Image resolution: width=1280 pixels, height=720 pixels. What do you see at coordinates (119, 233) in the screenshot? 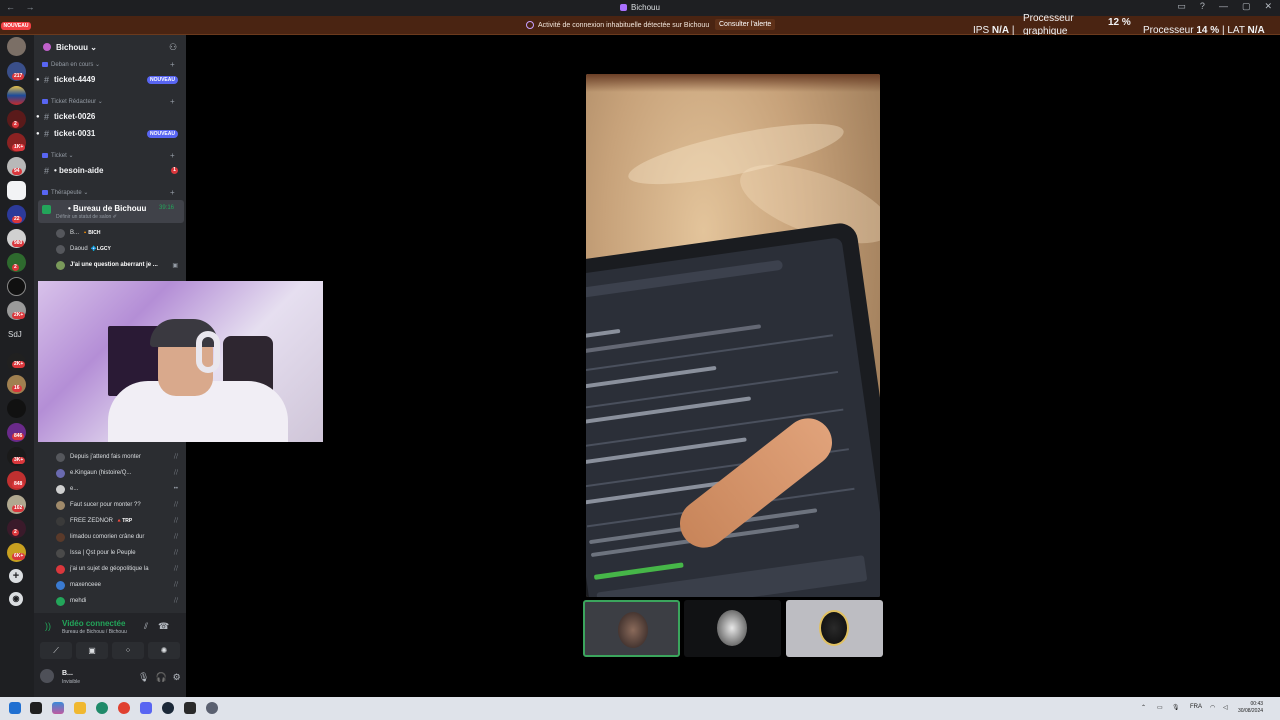
I see `voice-user: B... 🔸BICH` at bounding box center [119, 233].